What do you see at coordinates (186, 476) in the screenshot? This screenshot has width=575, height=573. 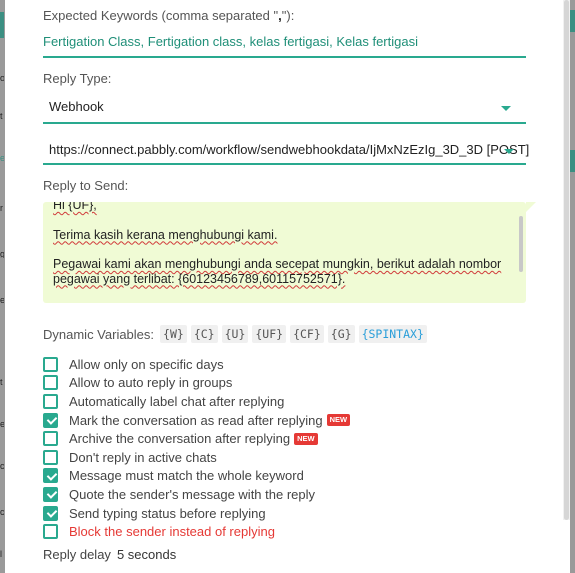 I see `option-label: Message must match the whole keyword` at bounding box center [186, 476].